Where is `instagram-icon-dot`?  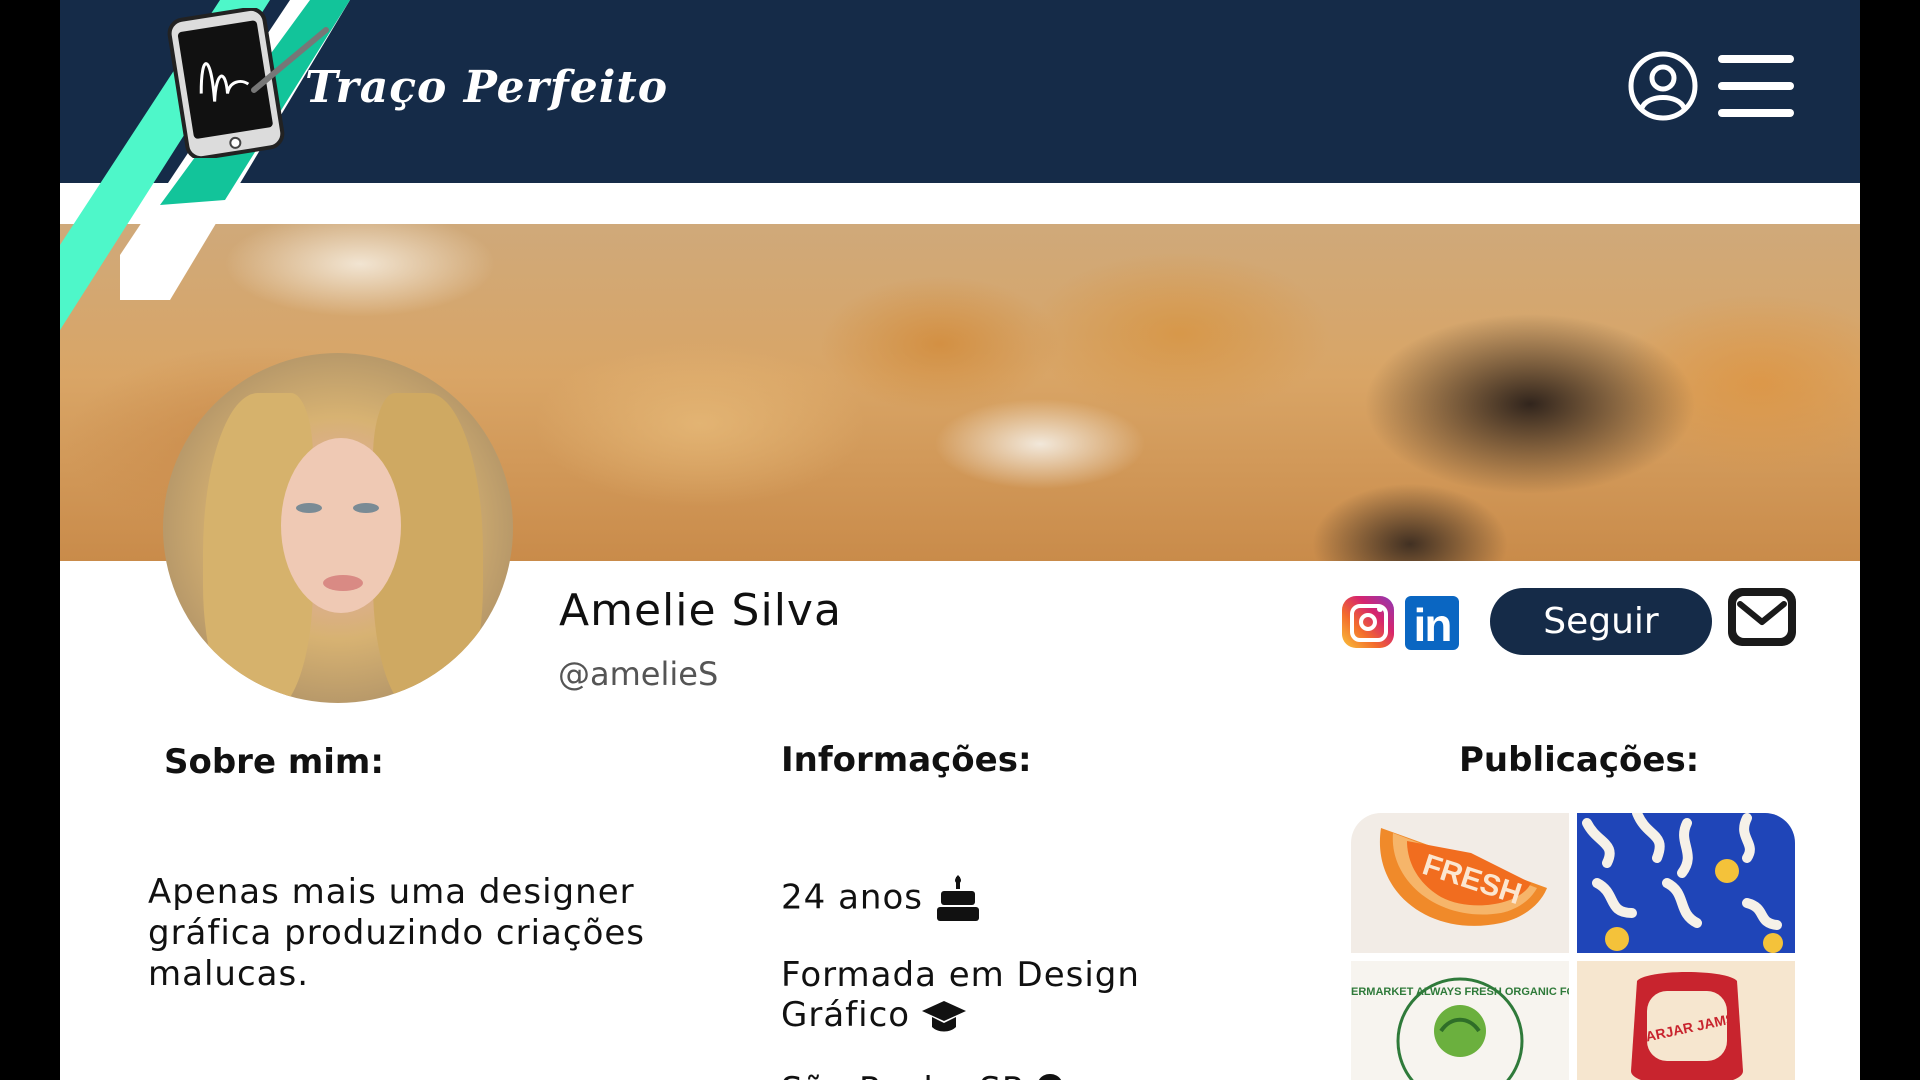 instagram-icon-dot is located at coordinates (1380, 609).